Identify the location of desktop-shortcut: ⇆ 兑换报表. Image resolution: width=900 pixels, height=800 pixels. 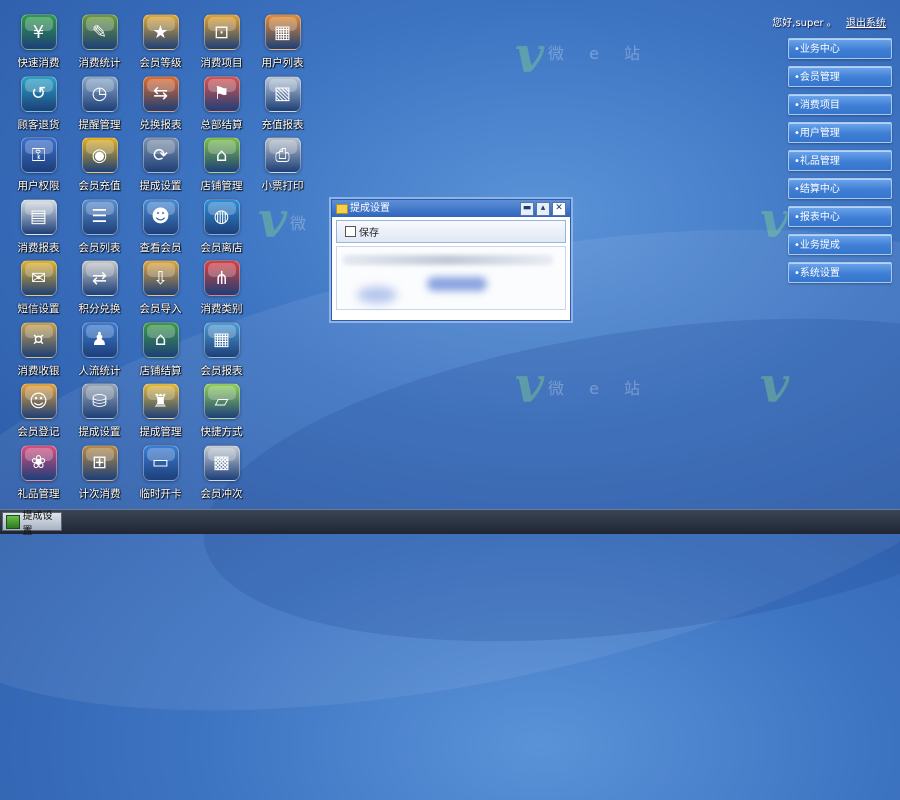
(160, 106).